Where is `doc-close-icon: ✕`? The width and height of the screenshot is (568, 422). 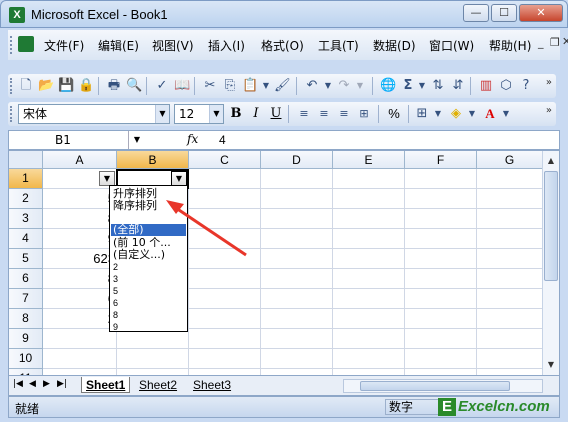
doc-close-icon: ✕ is located at coordinates (565, 41).